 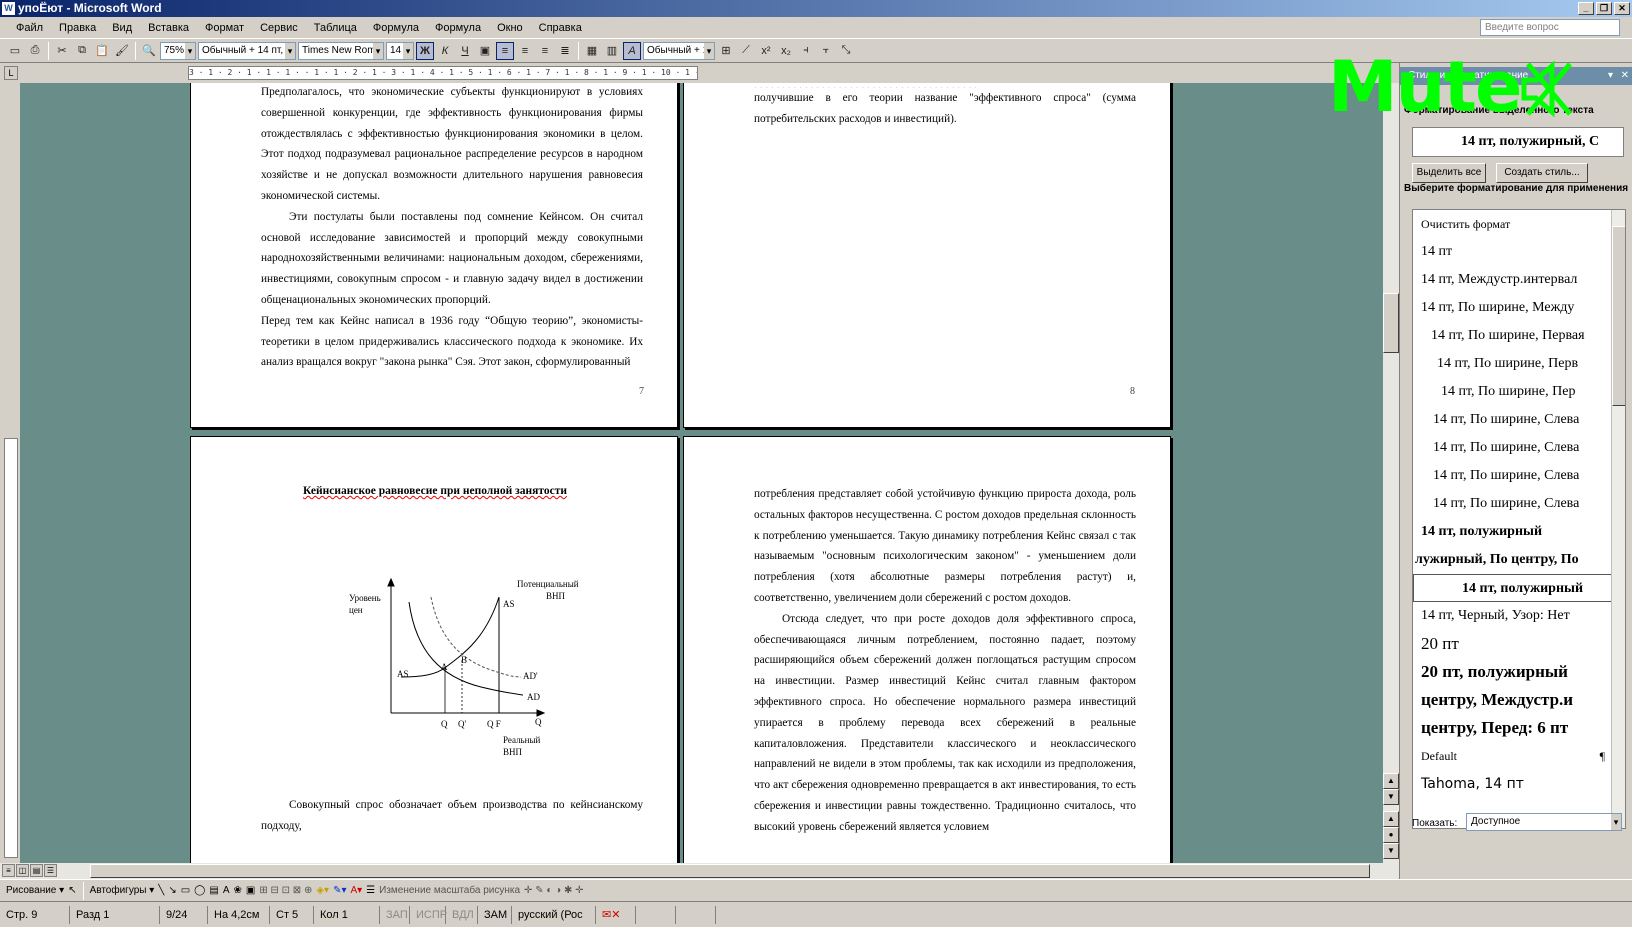 I want to click on line-style-icon: ☰, so click(x=370, y=890).